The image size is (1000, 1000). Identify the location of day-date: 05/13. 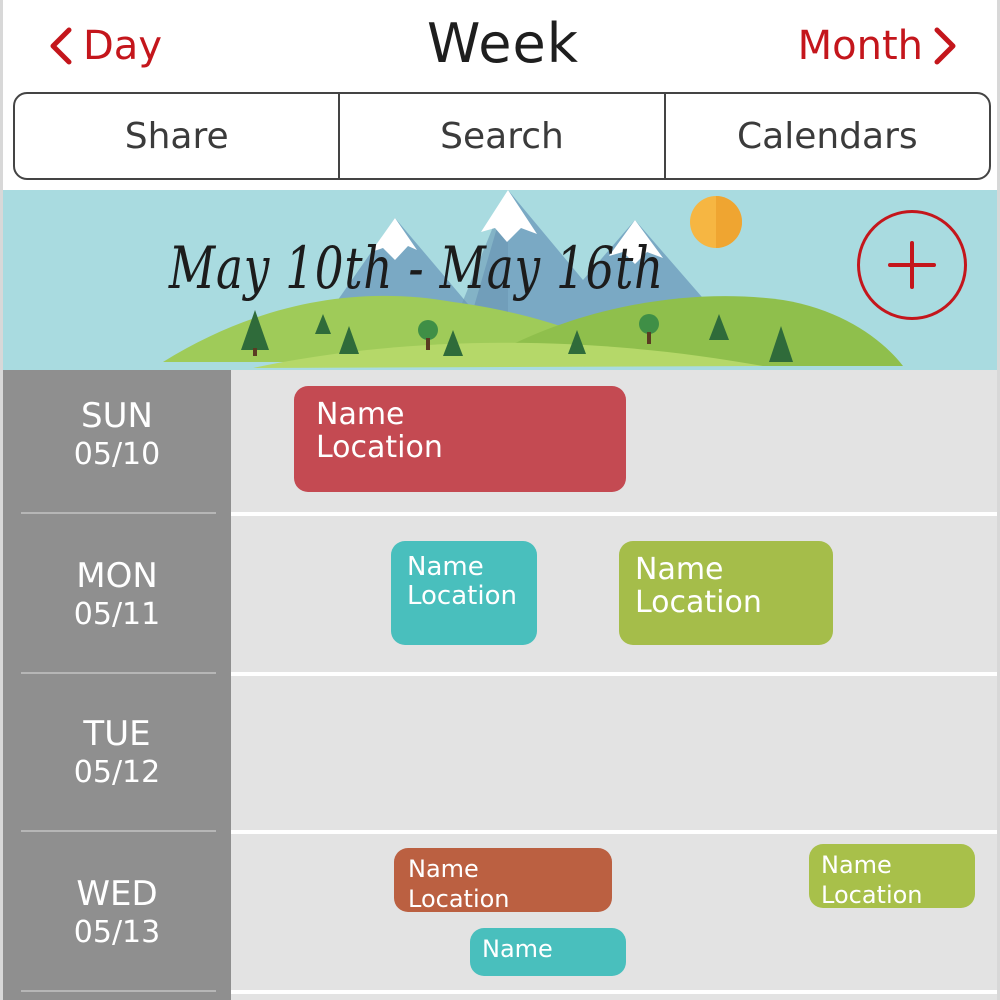
(117, 932).